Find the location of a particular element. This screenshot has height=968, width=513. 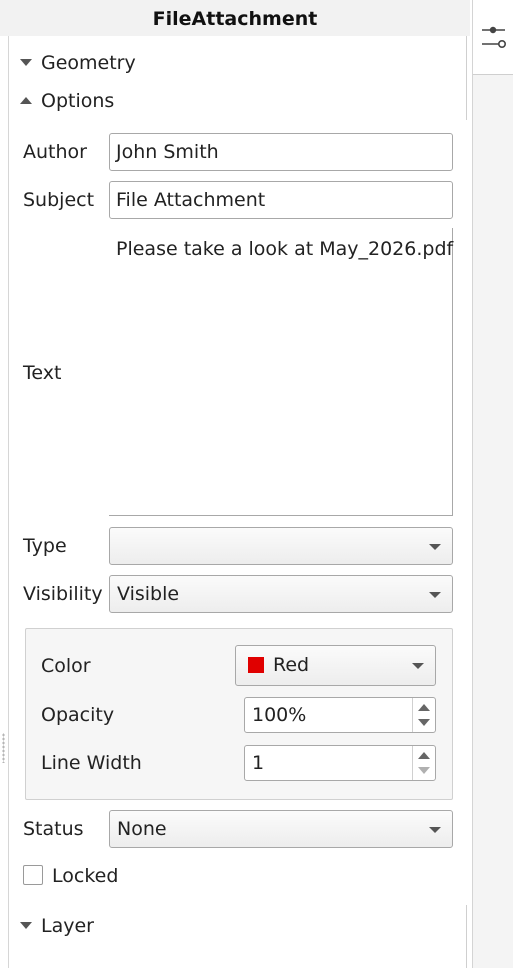

color-dropdown-value: Red is located at coordinates (291, 665).